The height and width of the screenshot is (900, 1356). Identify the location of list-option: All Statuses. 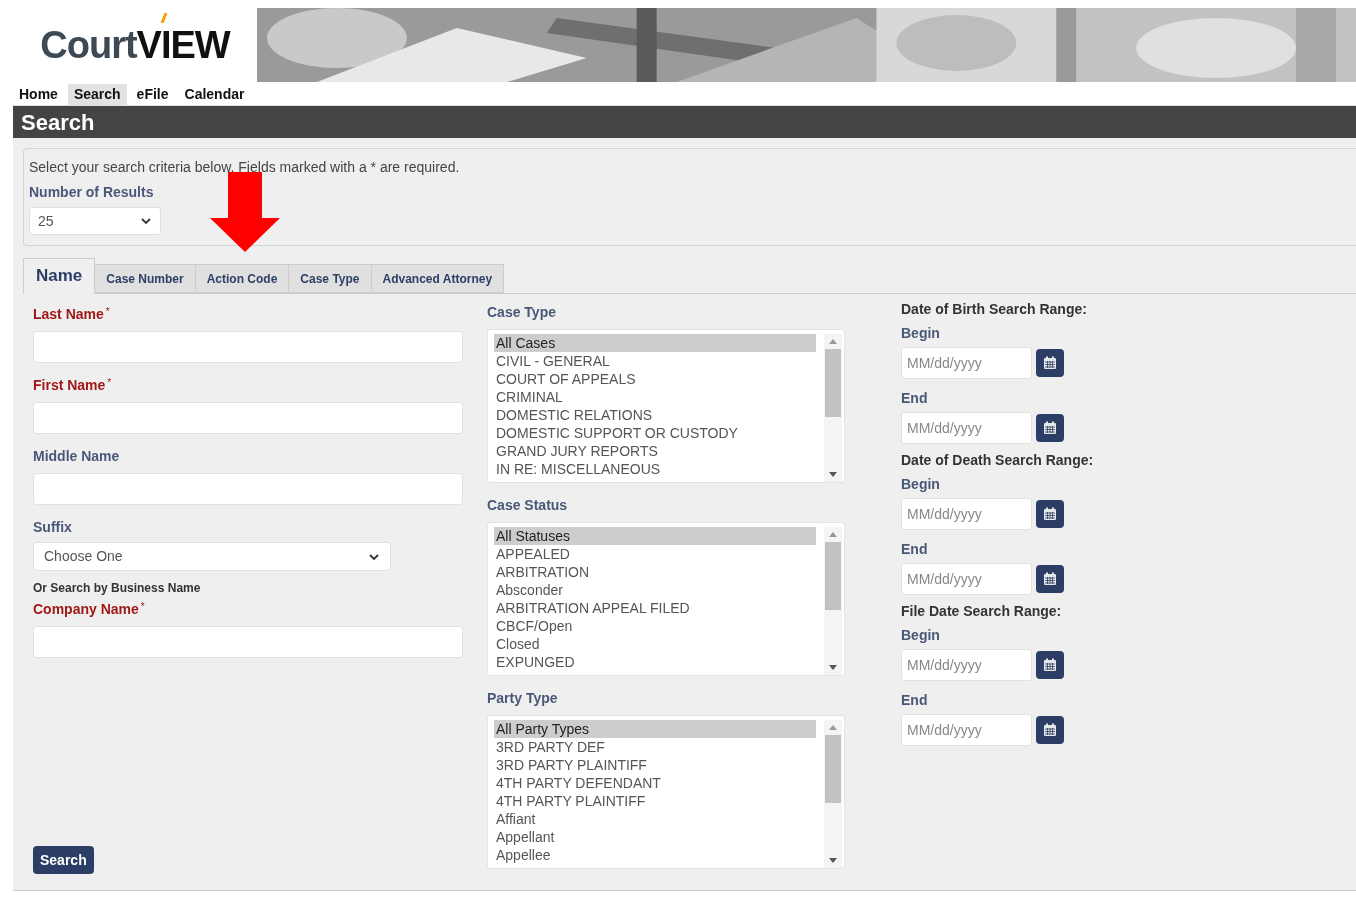
(655, 536).